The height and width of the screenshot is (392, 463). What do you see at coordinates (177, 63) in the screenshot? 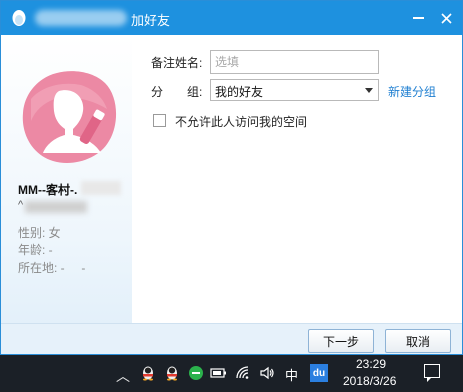
I see `remark-label: 备注姓名:` at bounding box center [177, 63].